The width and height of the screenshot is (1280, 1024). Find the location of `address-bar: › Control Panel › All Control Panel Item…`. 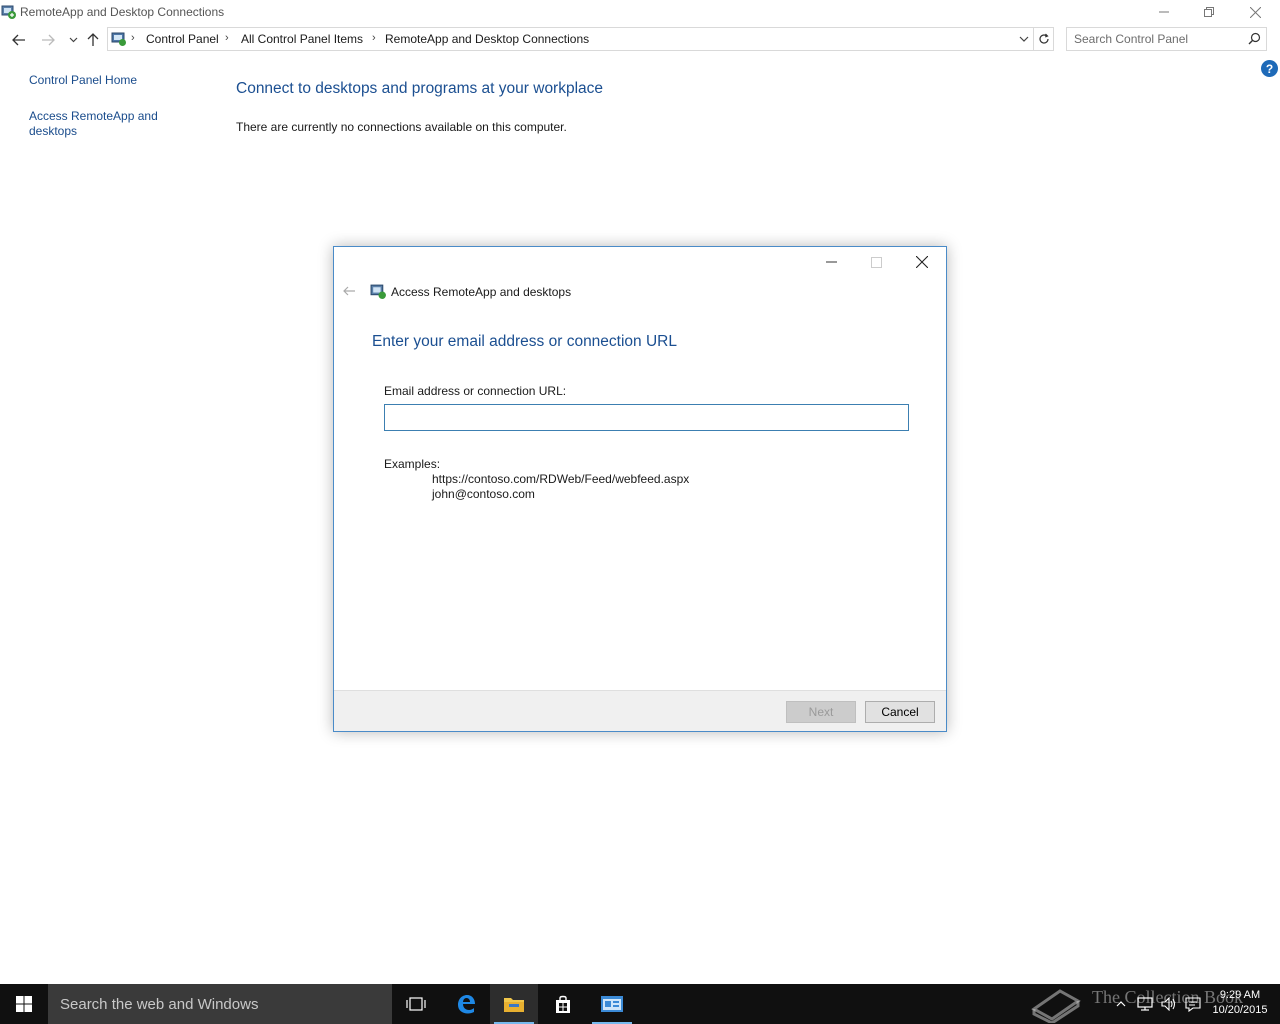

address-bar: › Control Panel › All Control Panel Item… is located at coordinates (570, 39).